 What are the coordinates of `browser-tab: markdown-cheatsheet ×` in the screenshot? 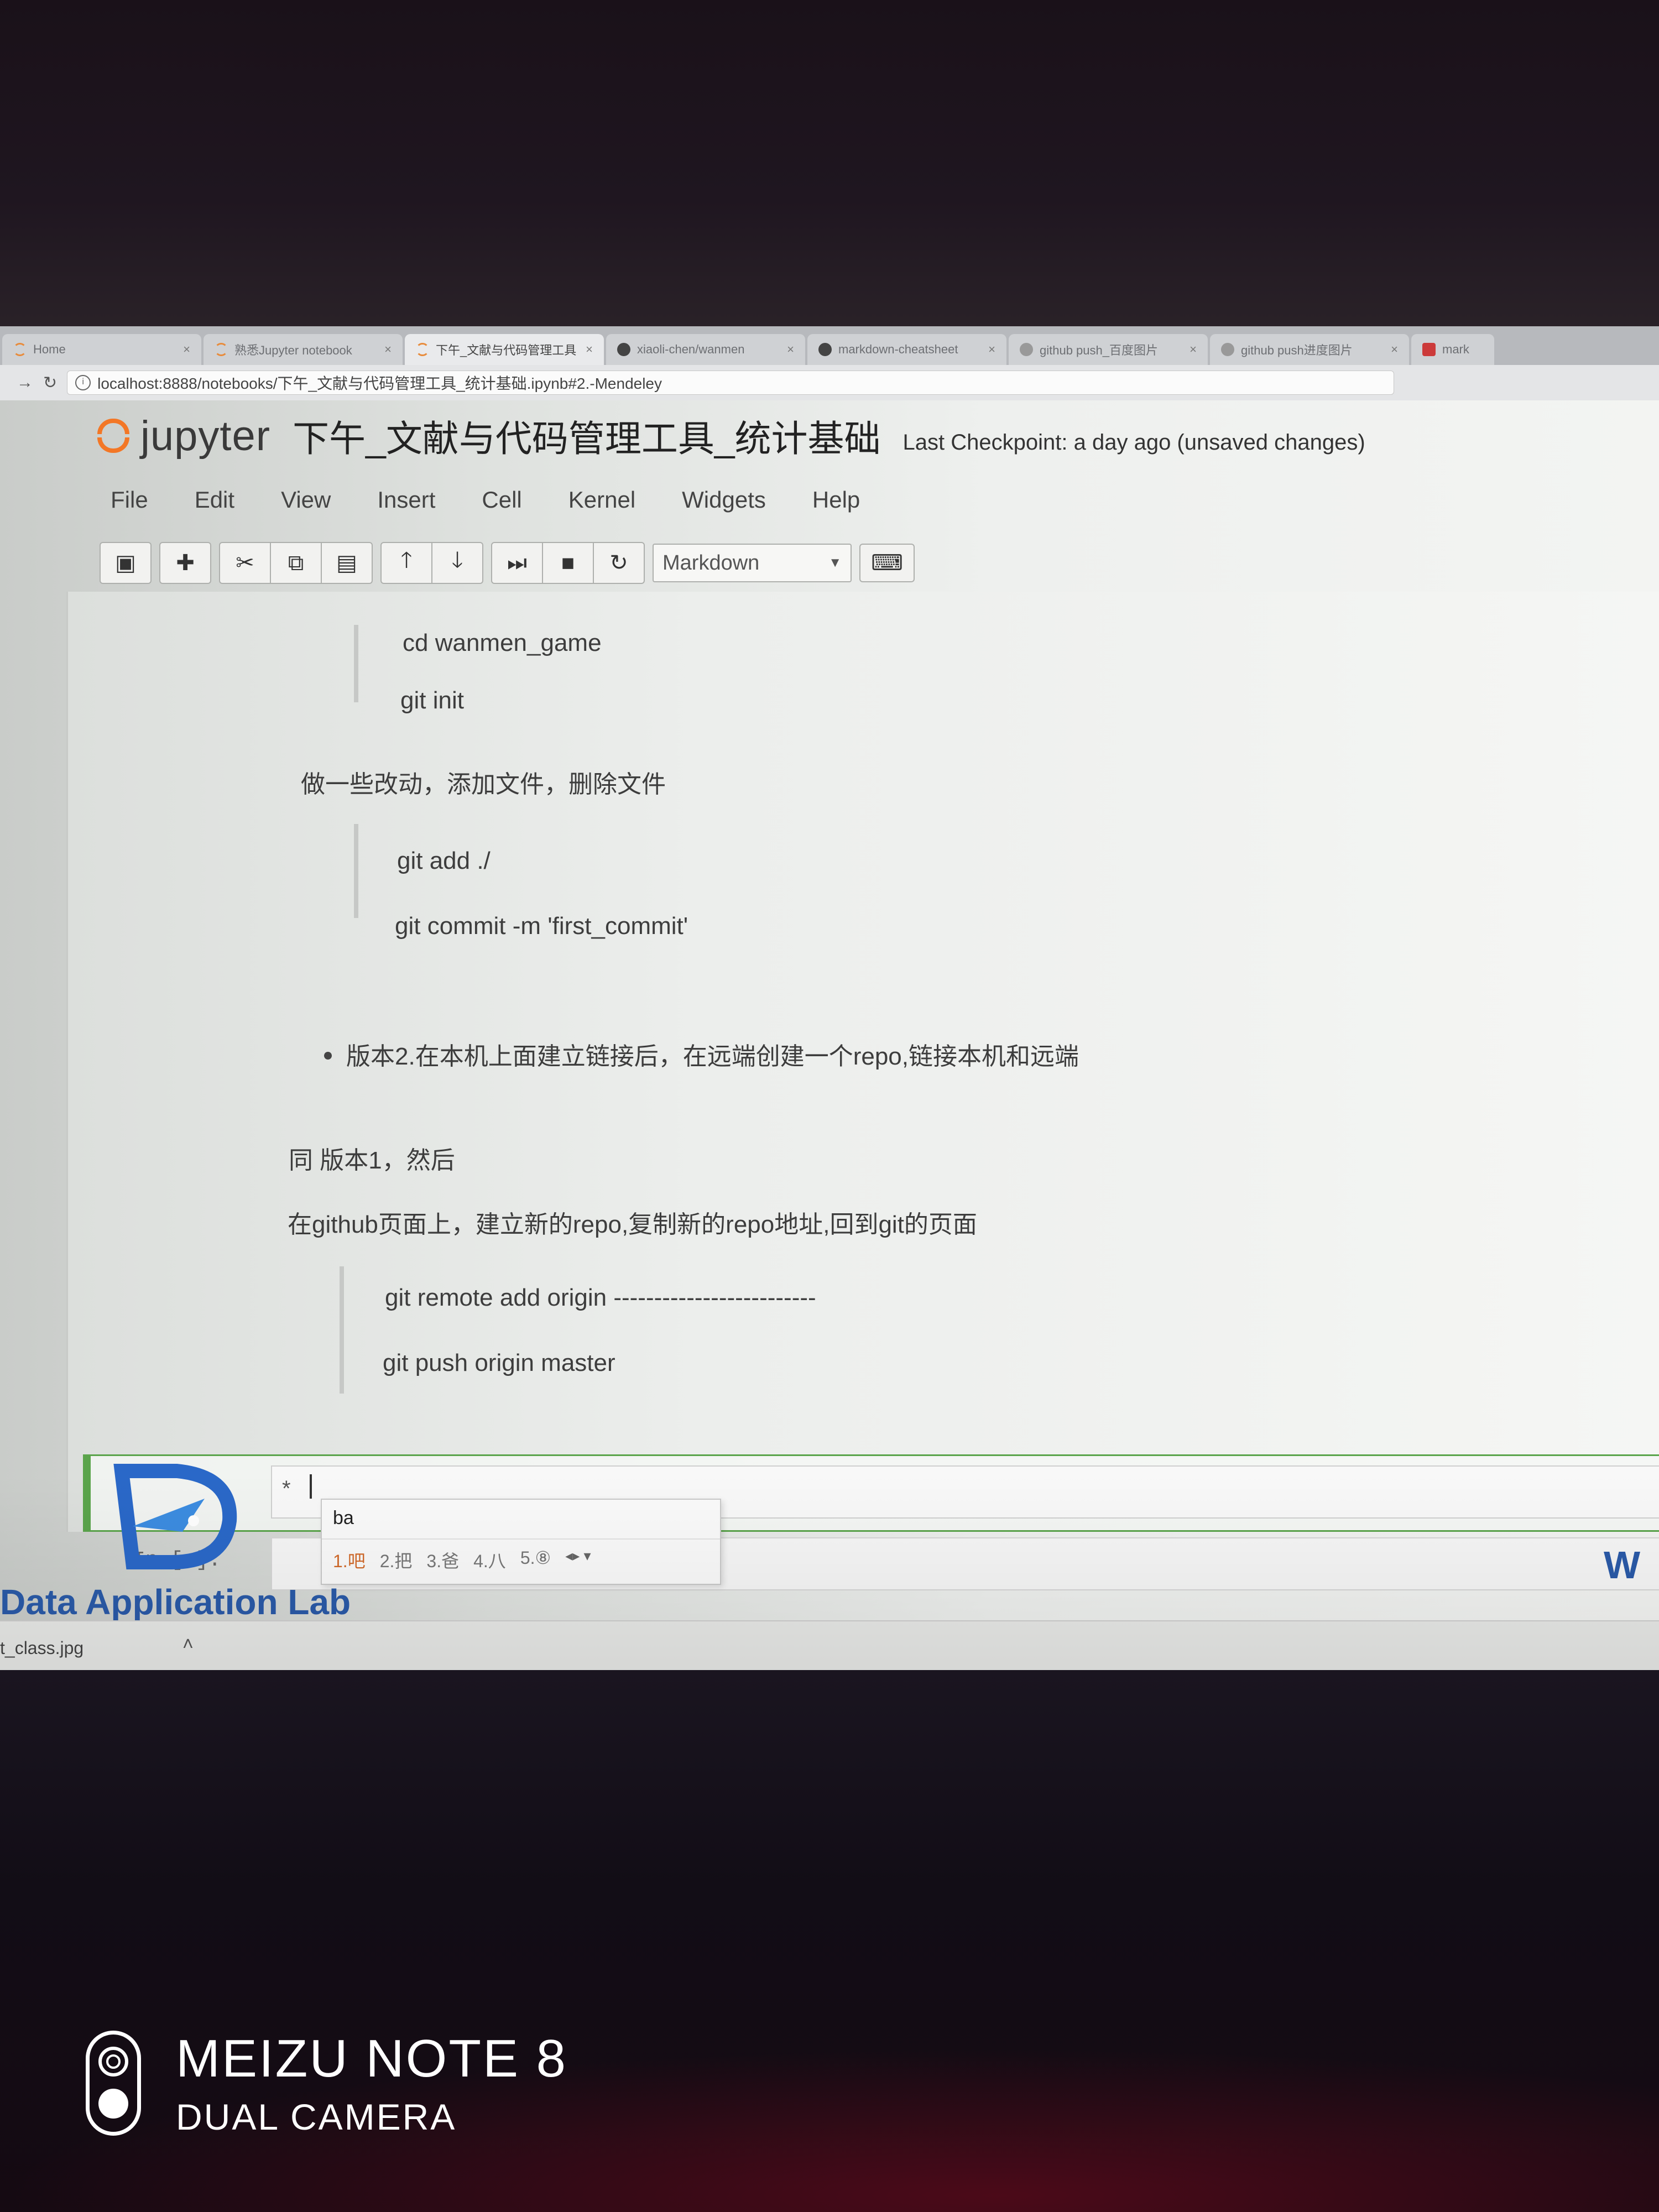 It's located at (907, 349).